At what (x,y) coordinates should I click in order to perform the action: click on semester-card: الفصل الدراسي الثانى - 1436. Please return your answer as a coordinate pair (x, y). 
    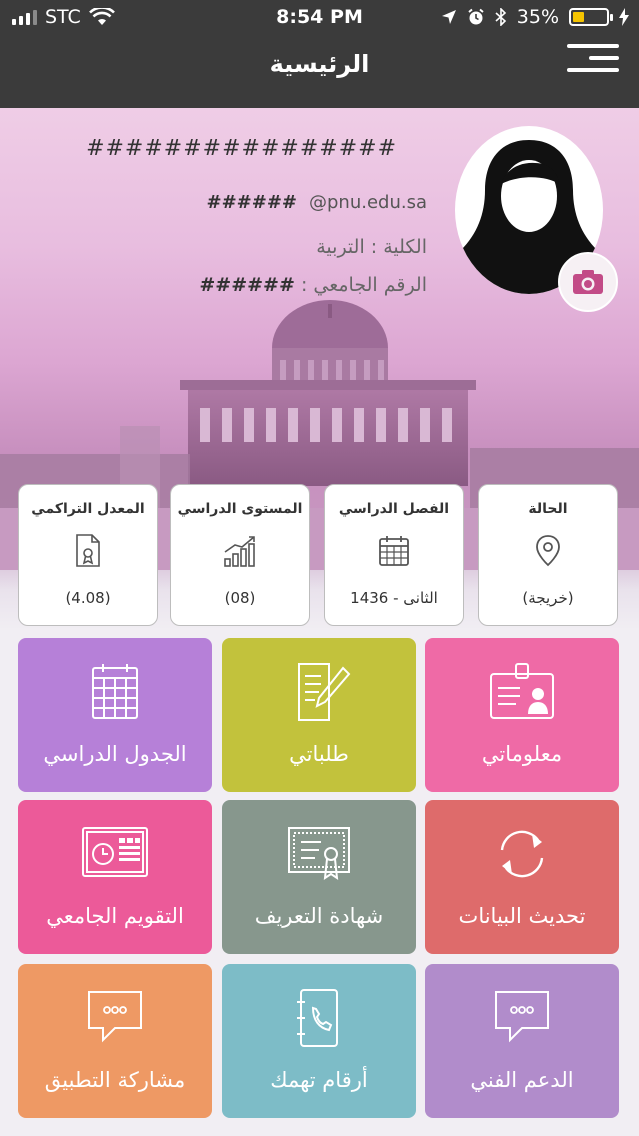
    Looking at the image, I should click on (394, 555).